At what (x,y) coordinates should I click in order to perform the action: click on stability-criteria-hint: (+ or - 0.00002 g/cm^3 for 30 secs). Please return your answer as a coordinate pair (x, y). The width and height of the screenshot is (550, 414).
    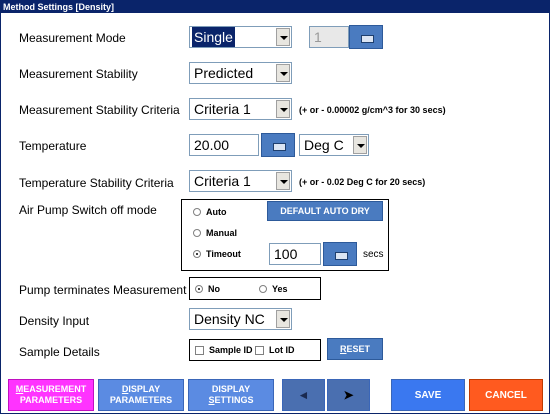
    Looking at the image, I should click on (372, 110).